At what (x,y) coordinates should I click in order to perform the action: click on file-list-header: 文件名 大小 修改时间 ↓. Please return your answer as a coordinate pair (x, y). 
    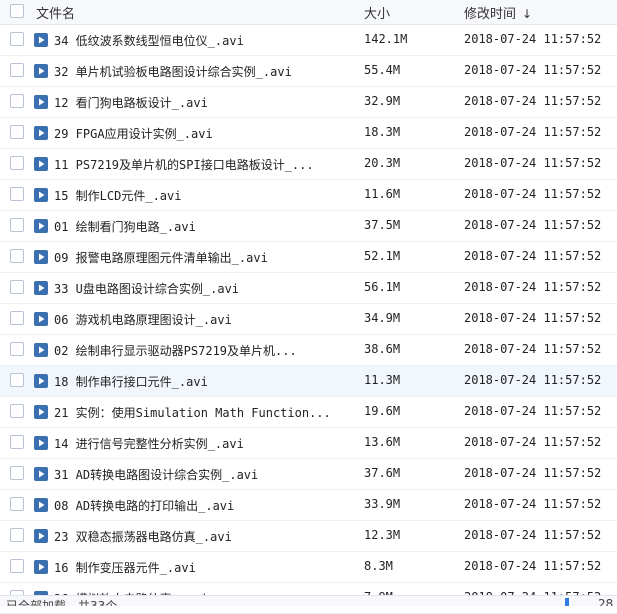
    Looking at the image, I should click on (308, 12).